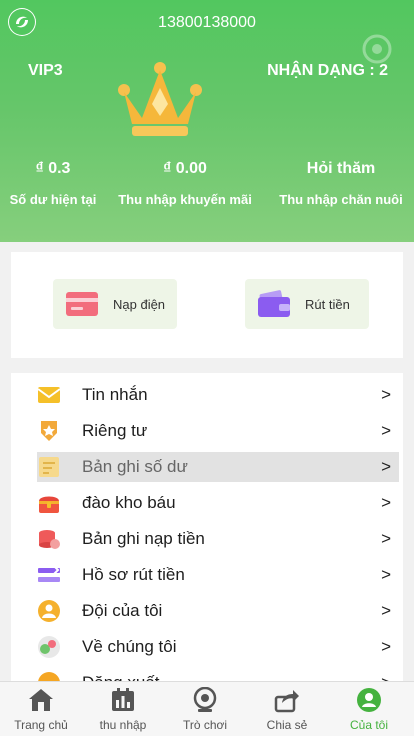 The height and width of the screenshot is (736, 414). What do you see at coordinates (49, 503) in the screenshot?
I see `treasure-chest-icon` at bounding box center [49, 503].